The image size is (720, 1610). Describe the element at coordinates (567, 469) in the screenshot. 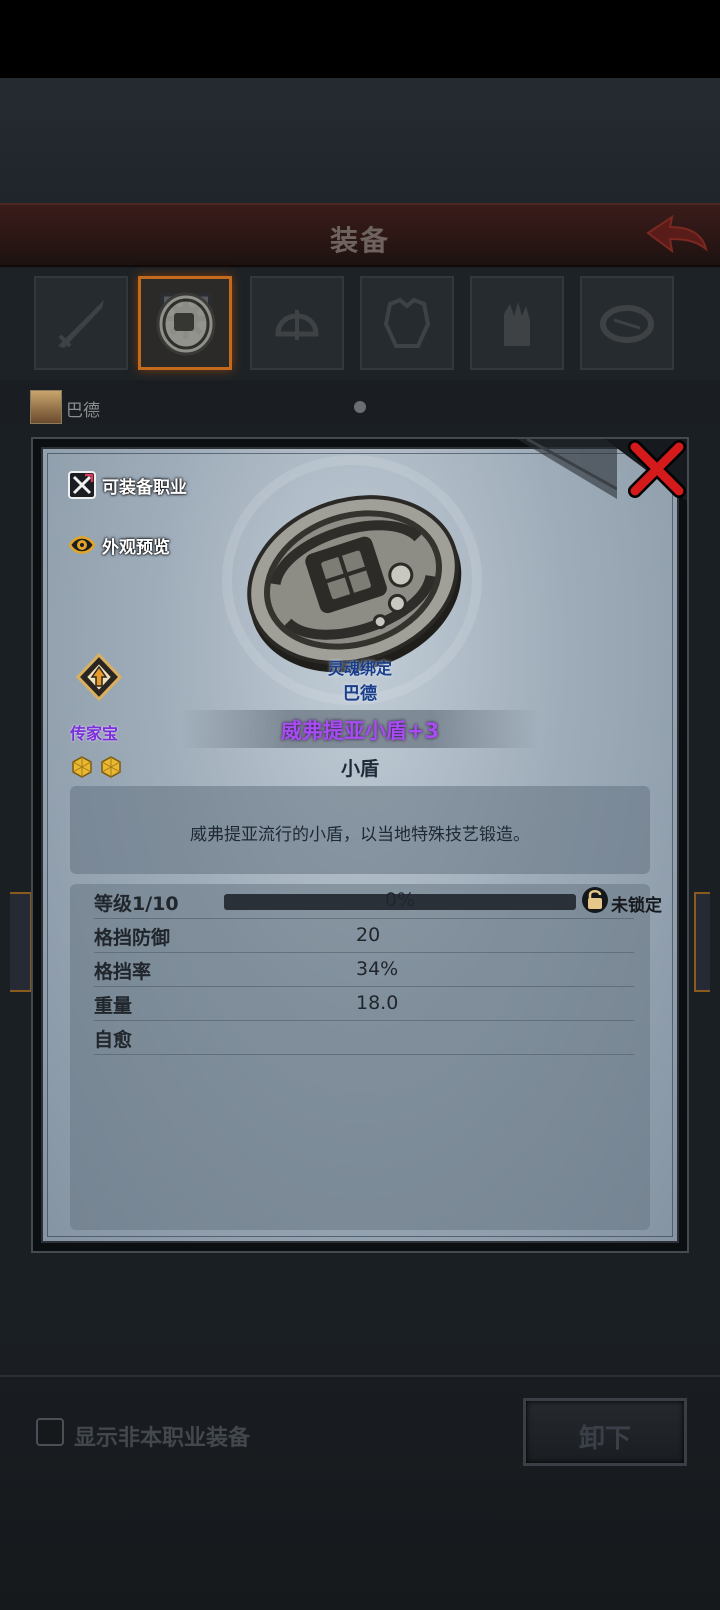

I see `corner-decoration` at that location.